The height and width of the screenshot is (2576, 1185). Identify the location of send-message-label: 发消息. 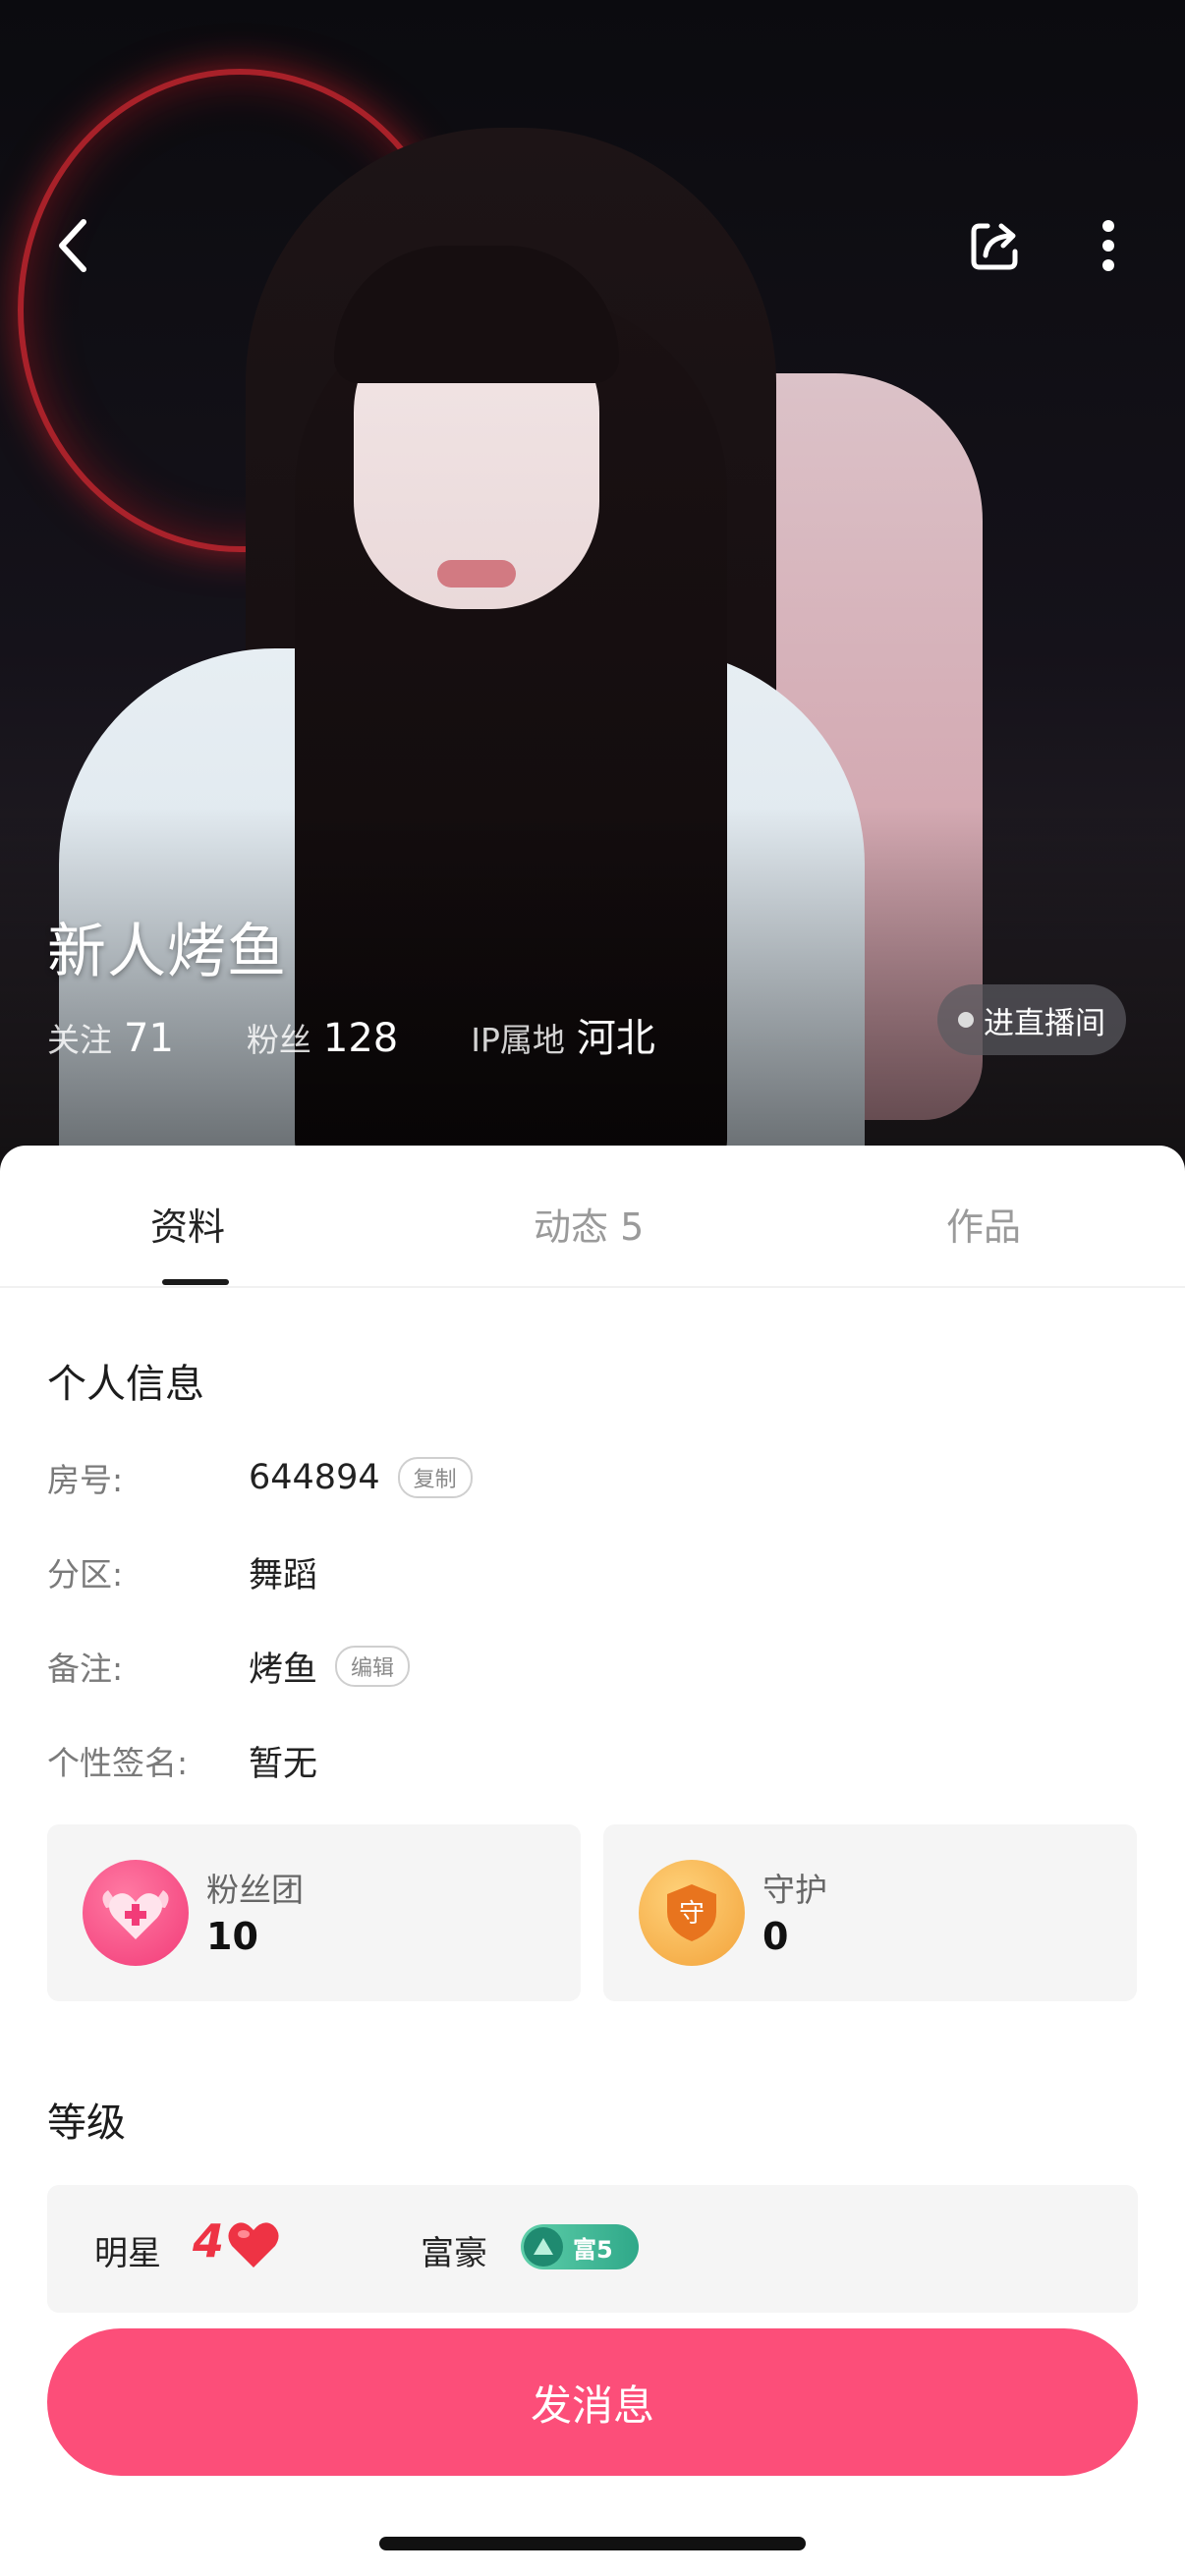
(592, 2405).